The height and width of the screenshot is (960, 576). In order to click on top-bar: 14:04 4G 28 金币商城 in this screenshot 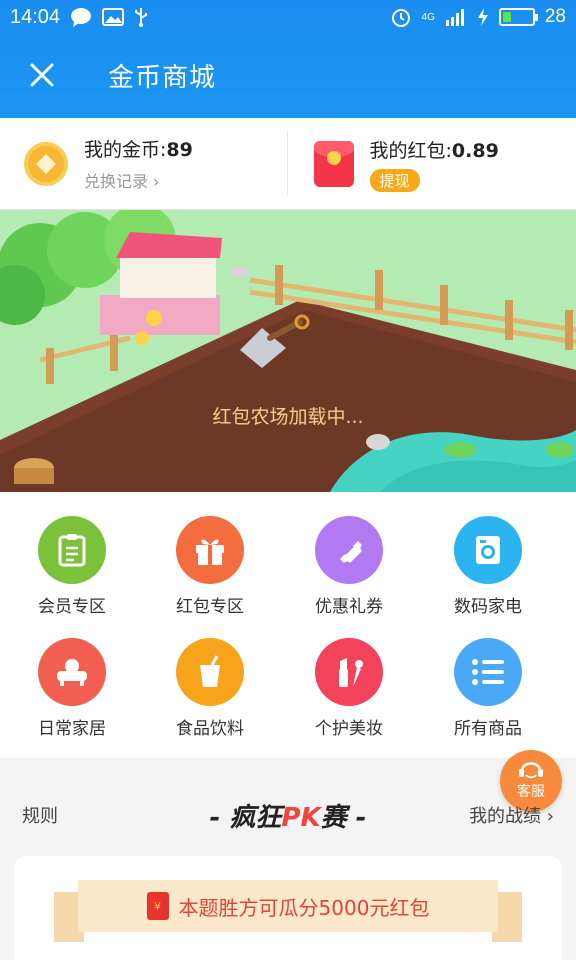, I will do `click(288, 59)`.